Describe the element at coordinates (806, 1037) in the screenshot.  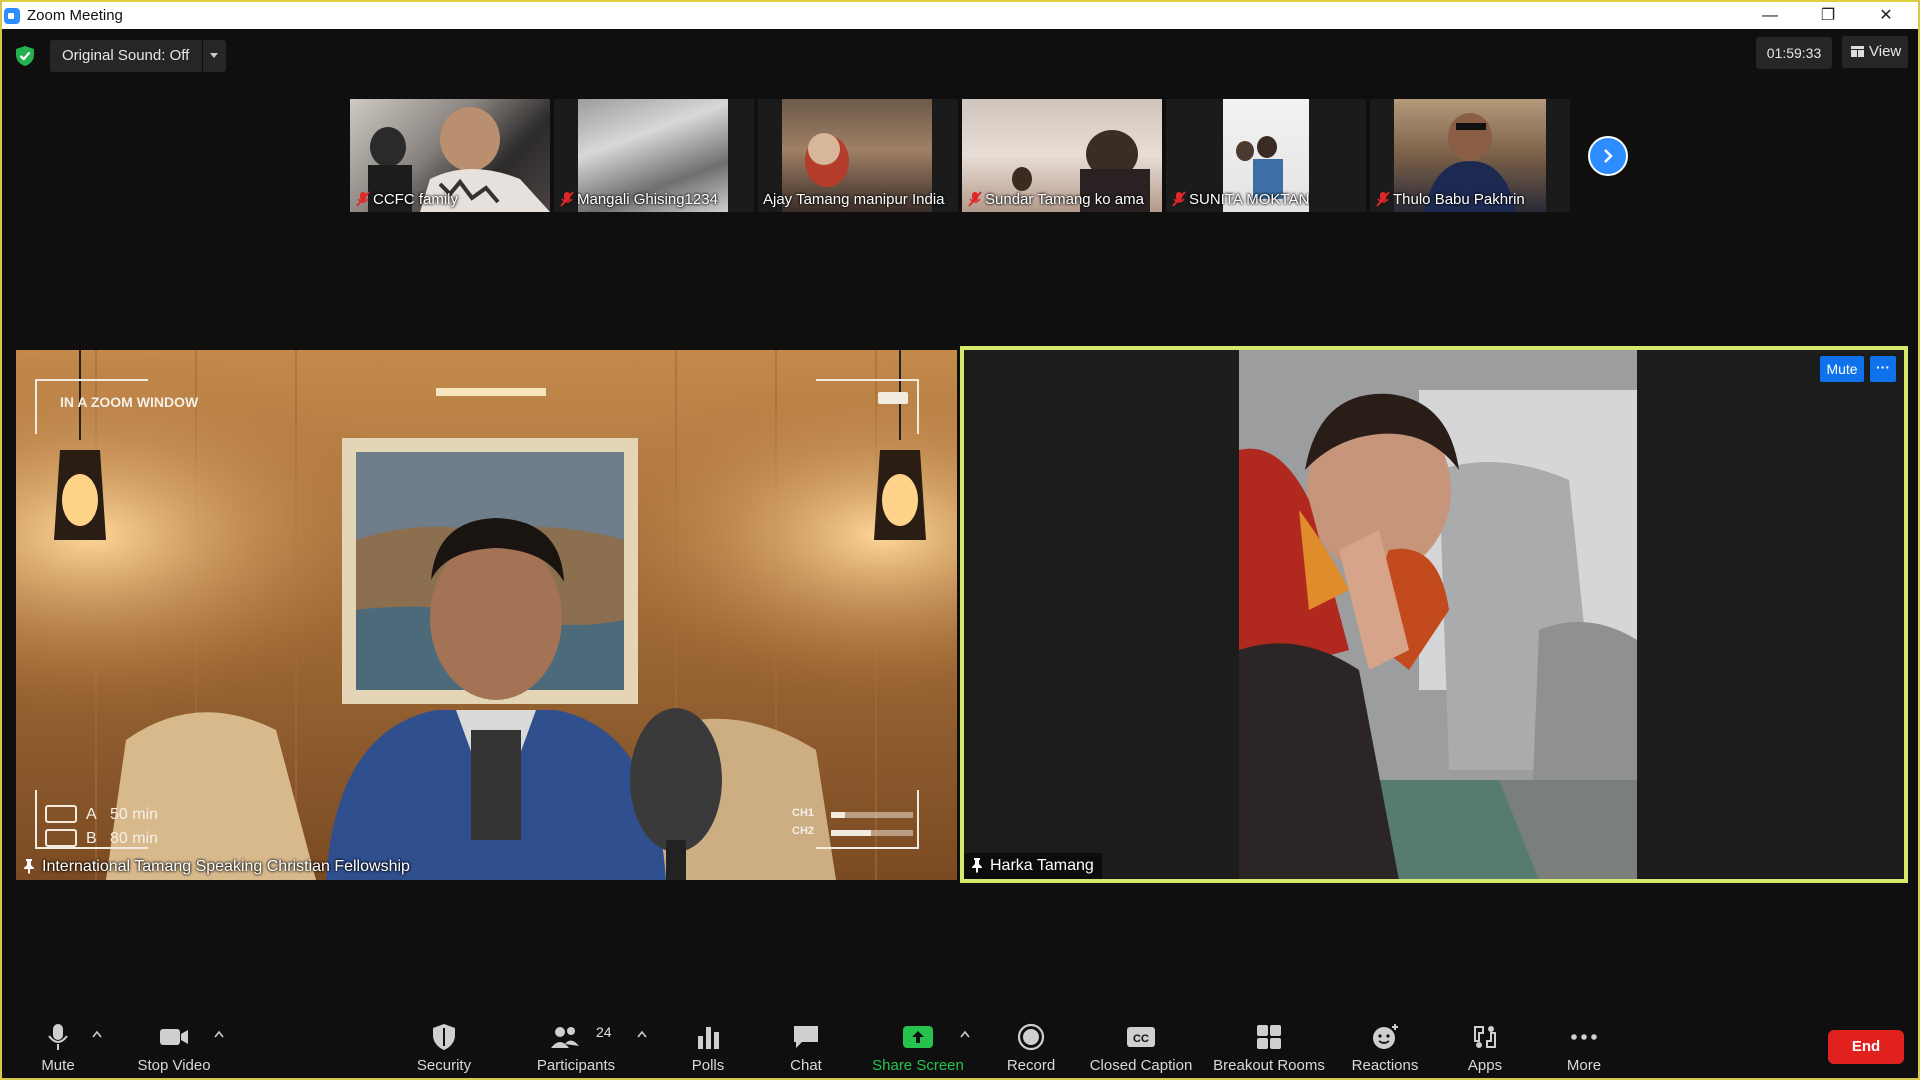
I see `chat-icon` at that location.